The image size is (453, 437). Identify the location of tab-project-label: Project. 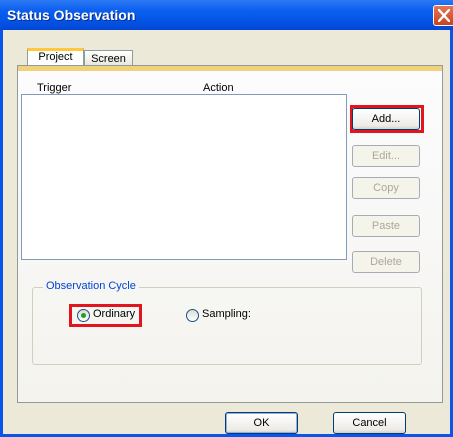
(55, 57).